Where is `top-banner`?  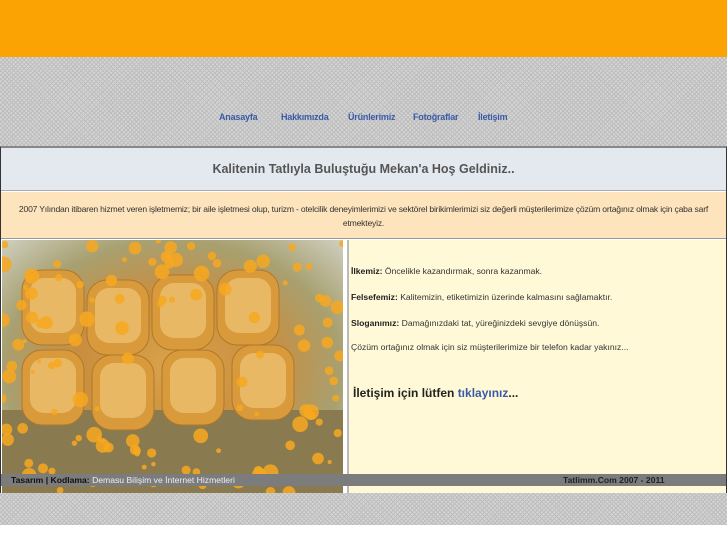
top-banner is located at coordinates (363, 28).